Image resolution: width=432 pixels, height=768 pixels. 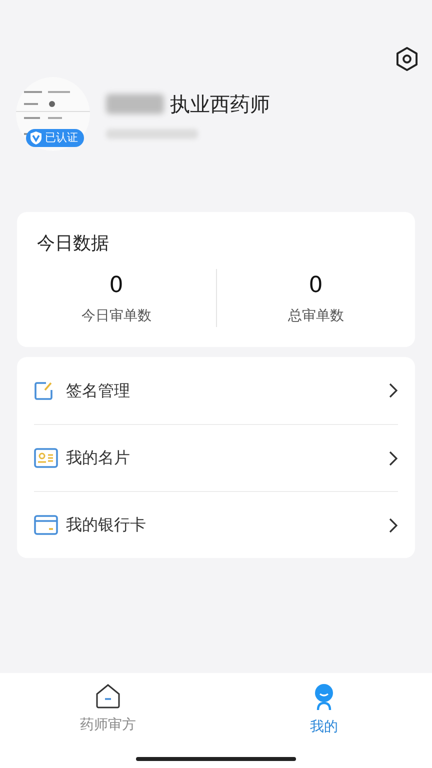 I want to click on tab: 我的, so click(x=324, y=725).